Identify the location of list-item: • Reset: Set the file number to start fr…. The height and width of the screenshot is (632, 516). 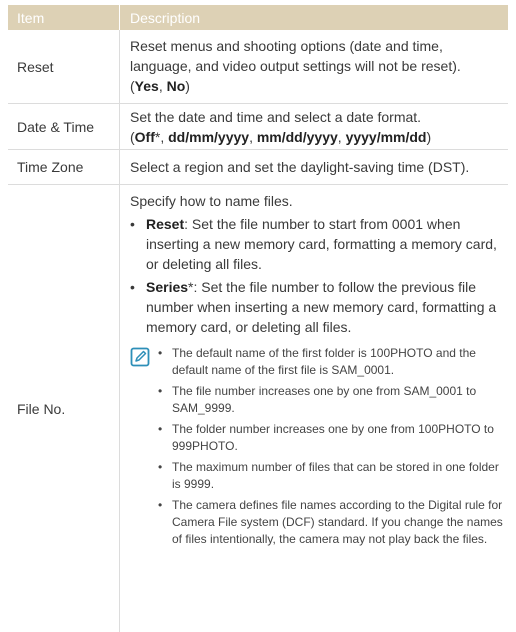
(319, 244).